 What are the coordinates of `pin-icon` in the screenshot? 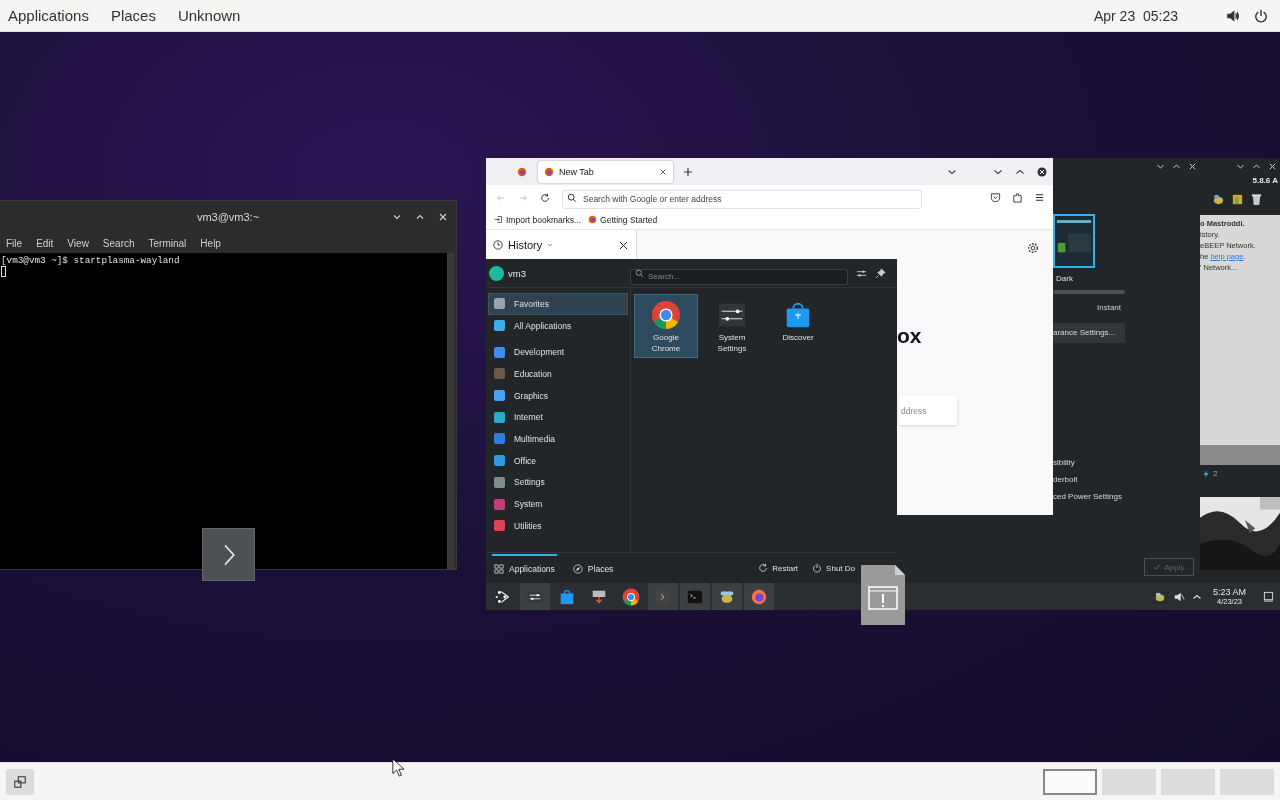 It's located at (880, 273).